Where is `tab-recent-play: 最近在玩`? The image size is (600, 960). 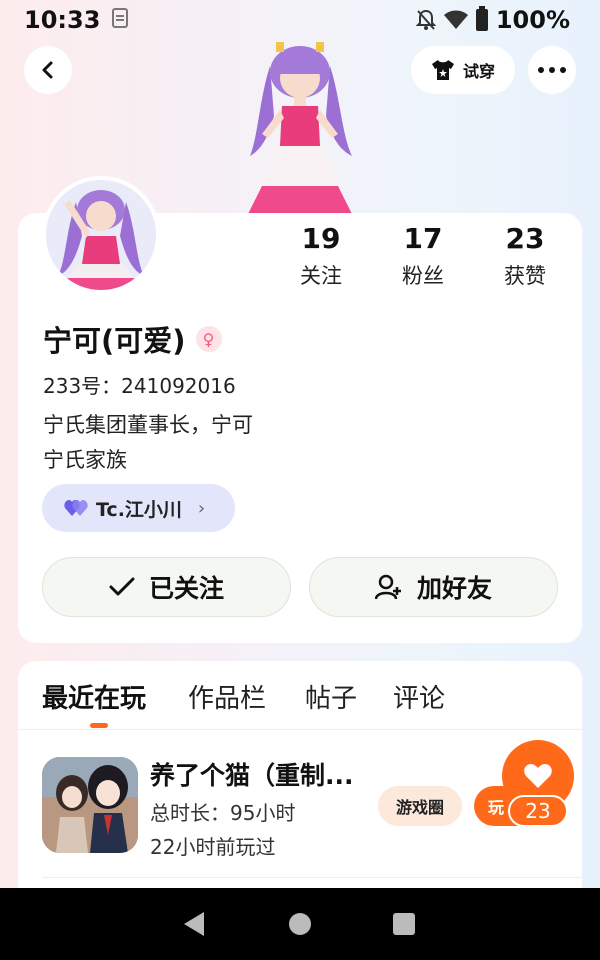
tab-recent-play: 最近在玩 is located at coordinates (94, 696).